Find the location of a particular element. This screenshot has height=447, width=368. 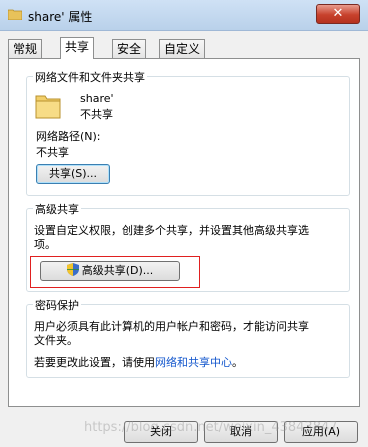

network-center-prefix: 若要更改此设置，请使用 is located at coordinates (94, 362).